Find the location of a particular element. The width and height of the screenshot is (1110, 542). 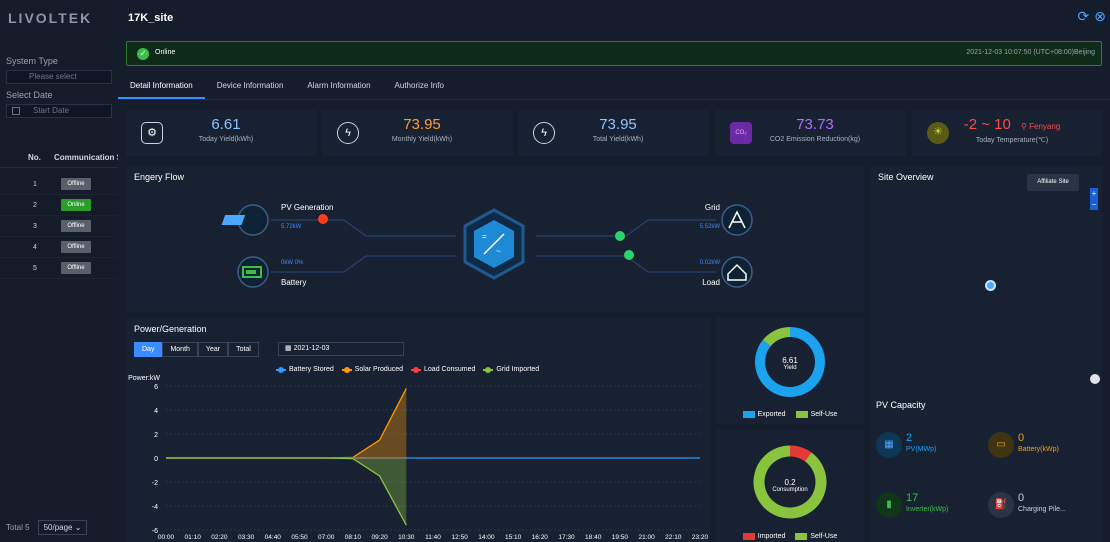

row-number: 2 is located at coordinates (35, 205).